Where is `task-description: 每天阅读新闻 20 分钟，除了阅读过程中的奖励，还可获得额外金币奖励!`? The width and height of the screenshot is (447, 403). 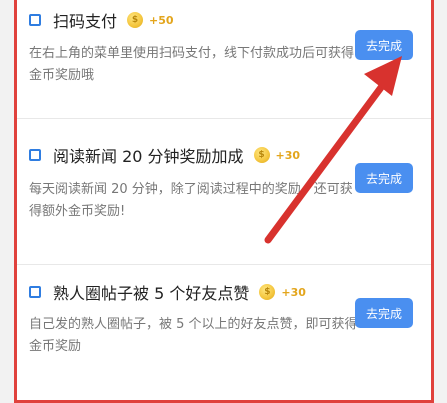 task-description: 每天阅读新闻 20 分钟，除了阅读过程中的奖励，还可获得额外金币奖励! is located at coordinates (191, 200).